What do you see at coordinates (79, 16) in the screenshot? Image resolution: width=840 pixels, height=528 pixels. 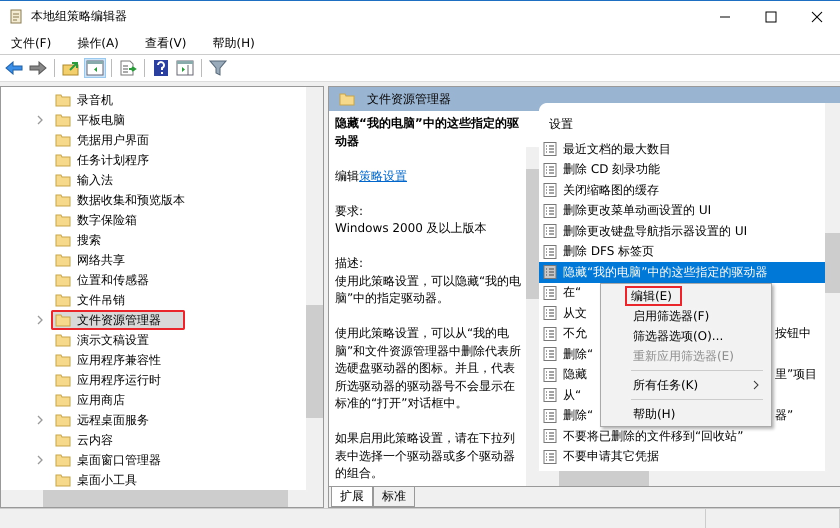 I see `window-title: 本地组策略编辑器` at bounding box center [79, 16].